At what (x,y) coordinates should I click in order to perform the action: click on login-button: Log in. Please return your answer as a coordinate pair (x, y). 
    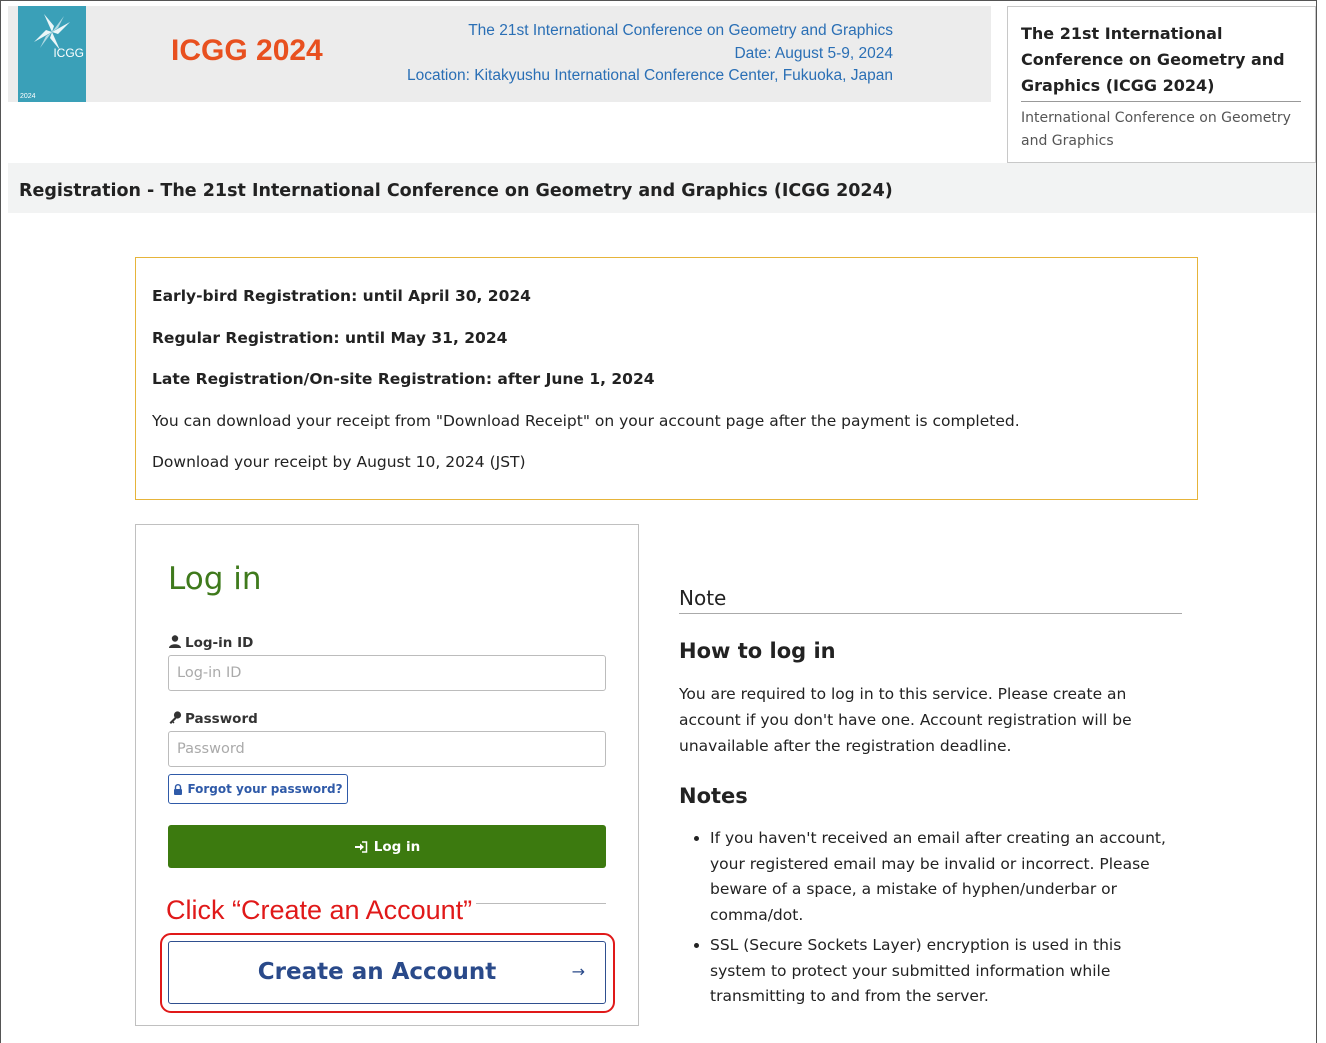
    Looking at the image, I should click on (387, 846).